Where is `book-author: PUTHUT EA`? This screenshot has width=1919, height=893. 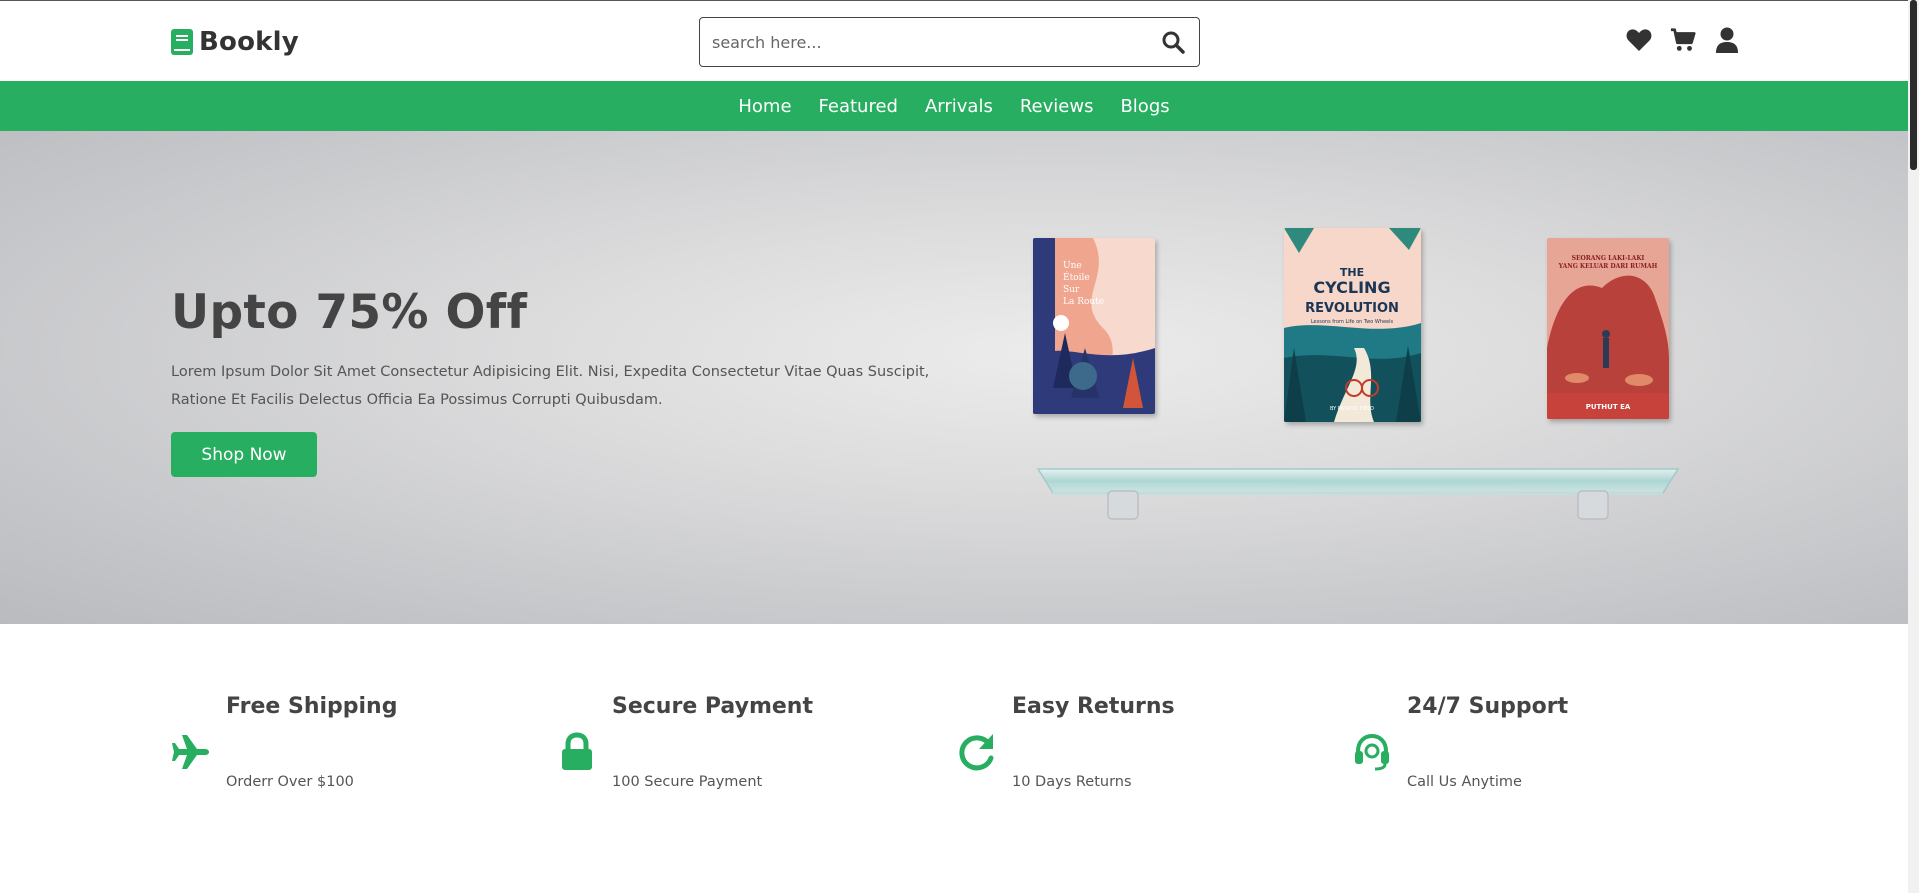
book-author: PUTHUT EA is located at coordinates (1608, 407).